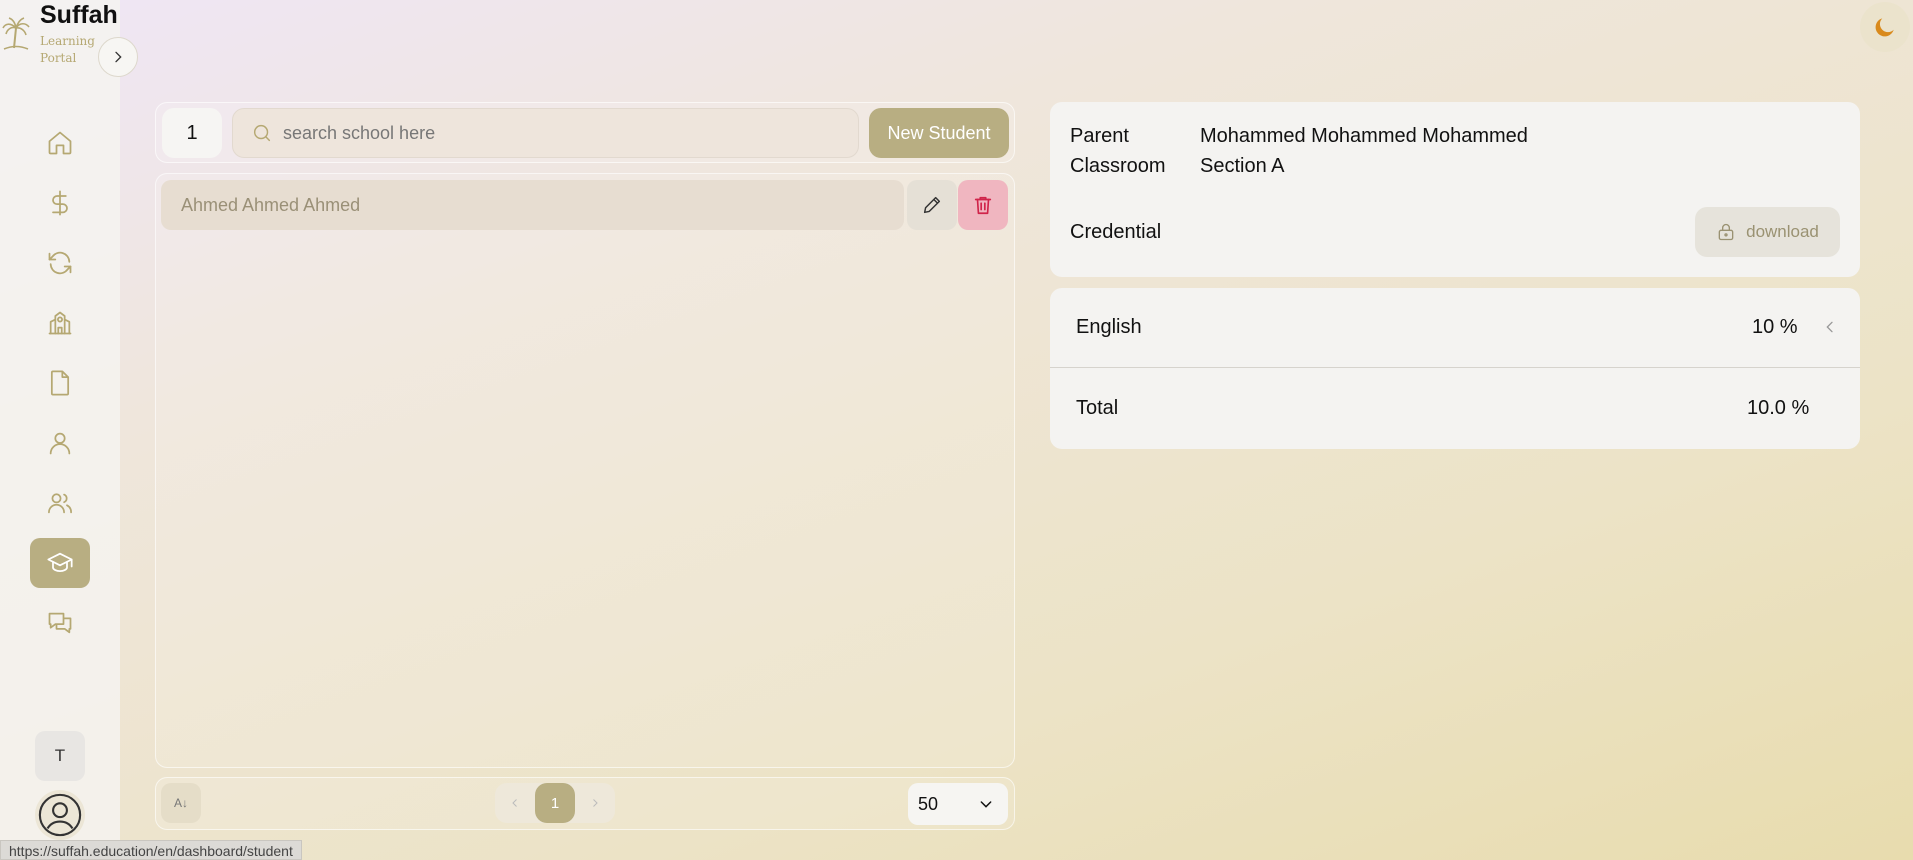 This screenshot has height=860, width=1913. I want to click on search-icon, so click(262, 133).